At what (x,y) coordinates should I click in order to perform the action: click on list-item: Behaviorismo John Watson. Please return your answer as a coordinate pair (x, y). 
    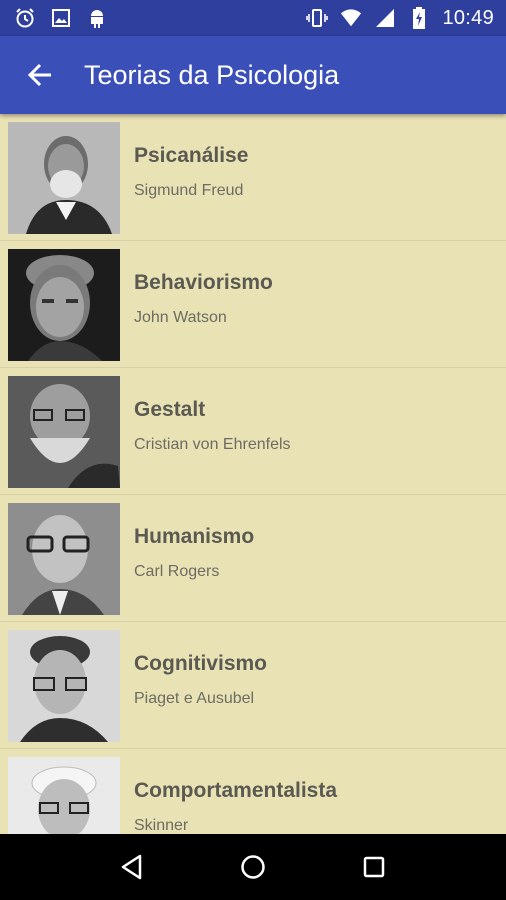
    Looking at the image, I should click on (253, 304).